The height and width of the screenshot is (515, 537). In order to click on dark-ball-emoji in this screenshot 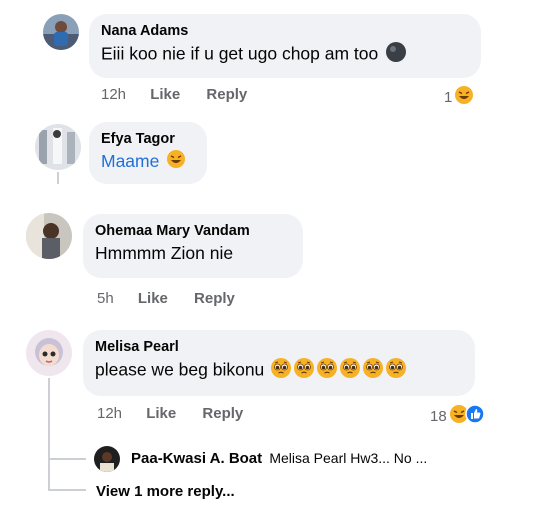, I will do `click(396, 55)`.